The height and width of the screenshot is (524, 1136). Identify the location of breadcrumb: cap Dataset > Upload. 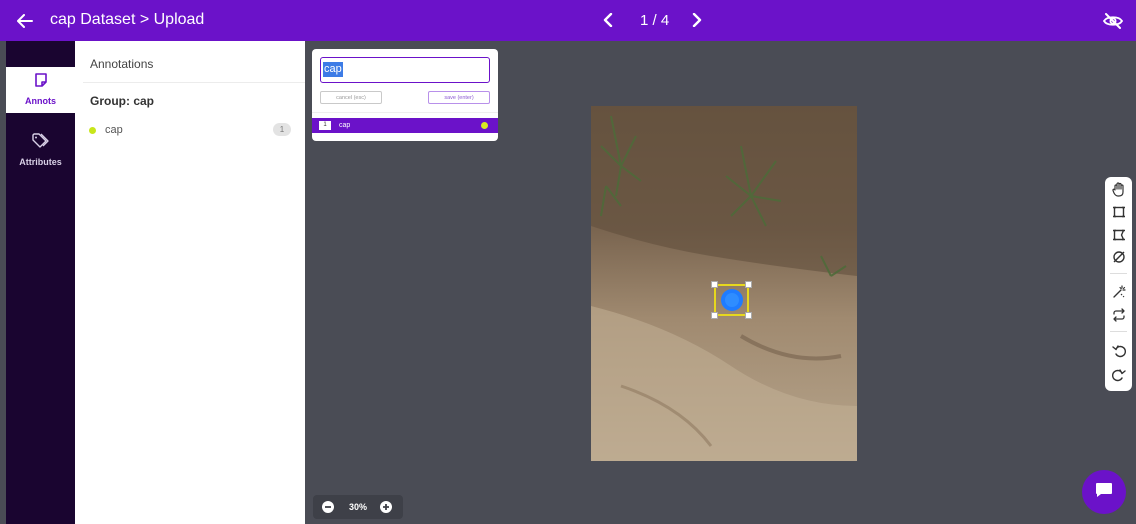
(127, 20).